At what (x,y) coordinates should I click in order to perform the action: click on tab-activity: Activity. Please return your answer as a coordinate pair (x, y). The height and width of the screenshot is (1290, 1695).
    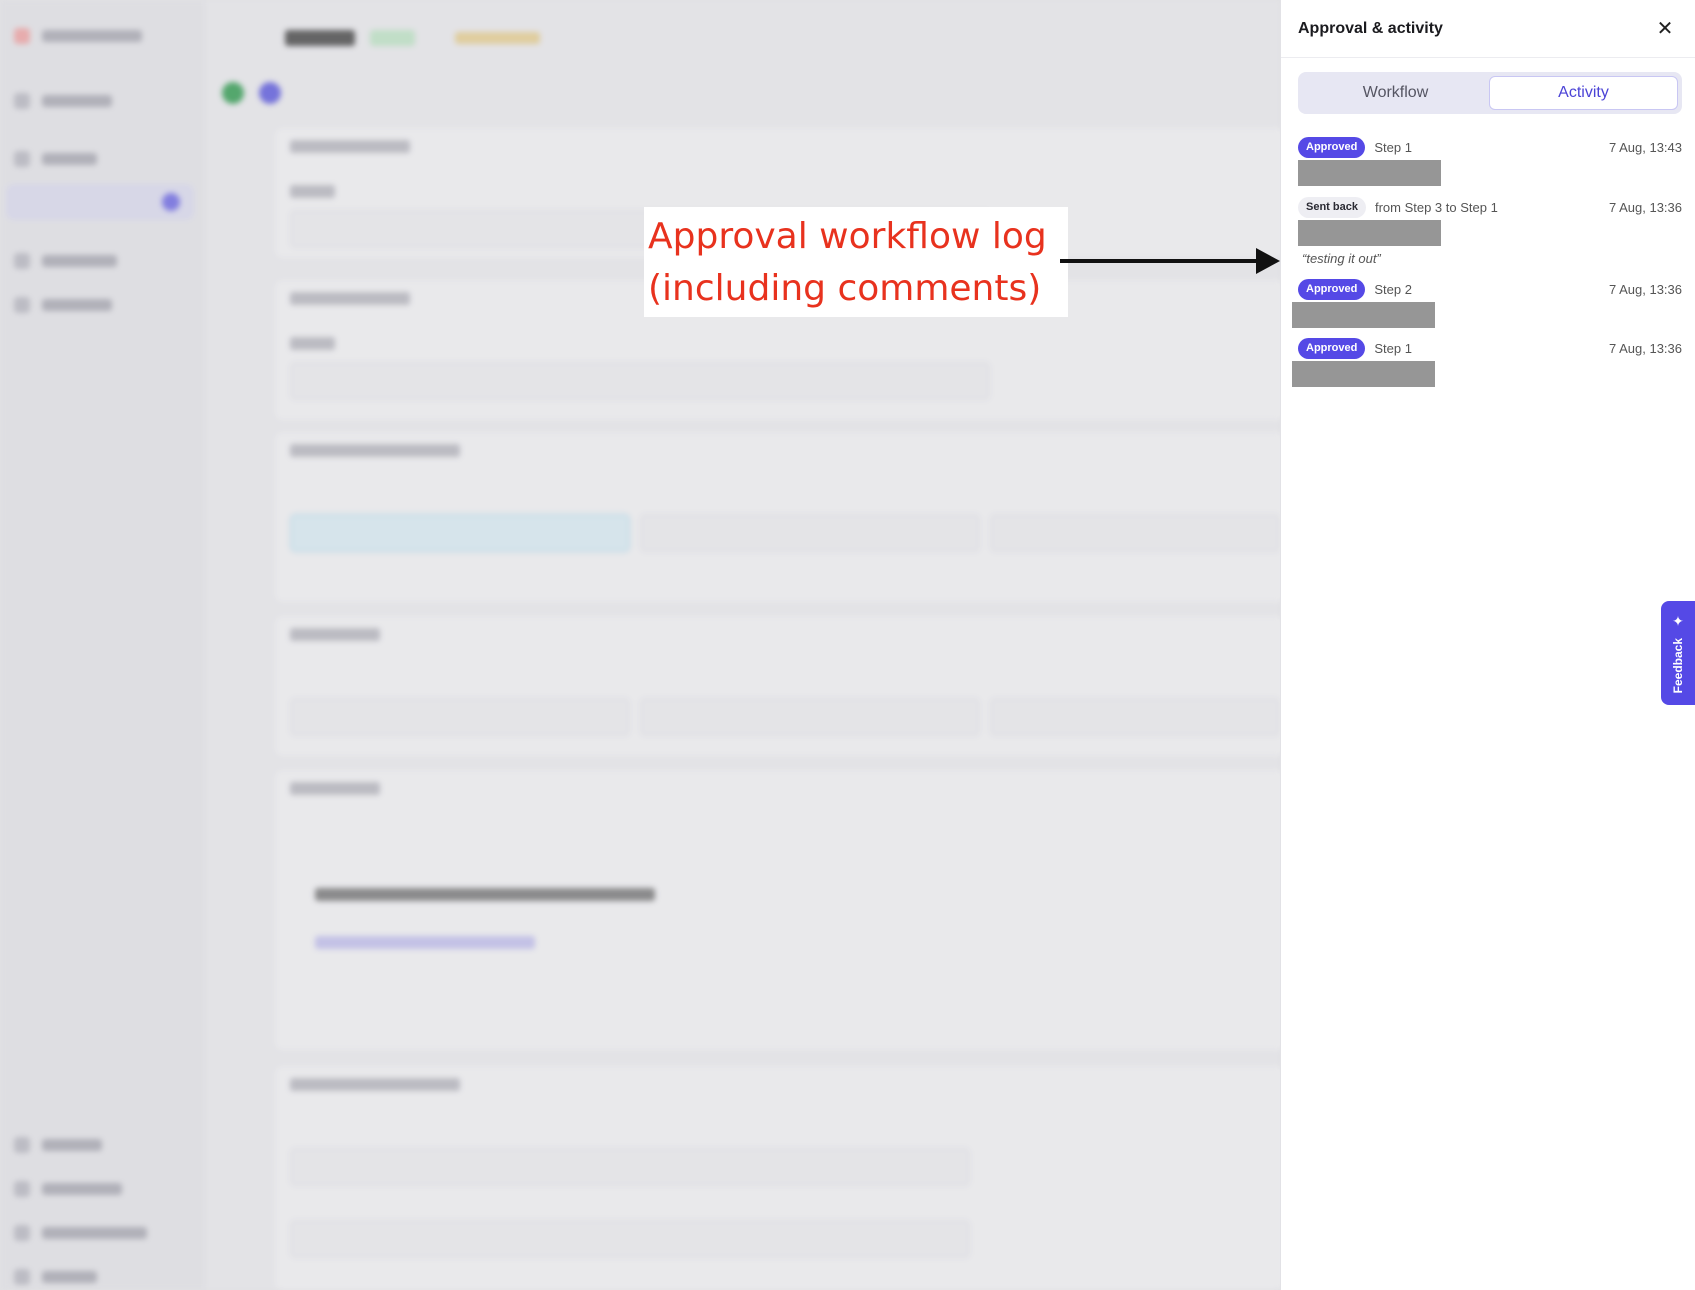
    Looking at the image, I should click on (1583, 93).